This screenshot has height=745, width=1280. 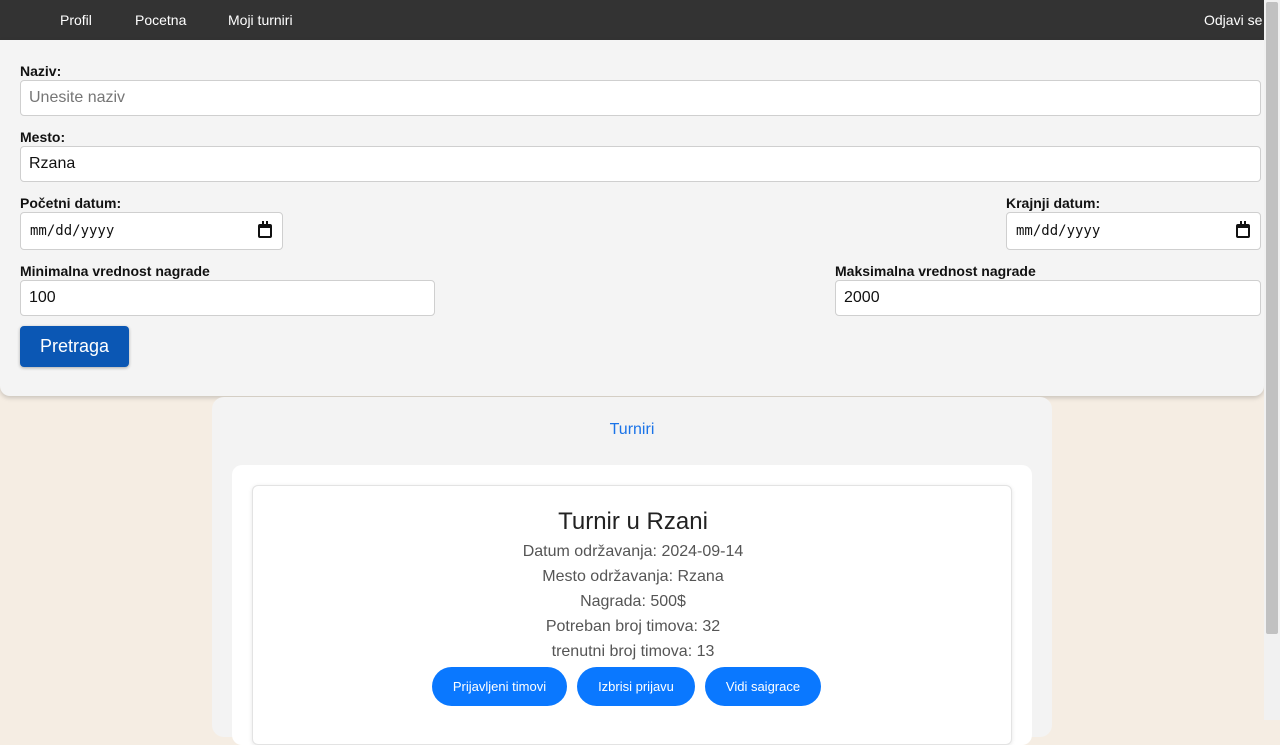 I want to click on mesto-input: Rzana, so click(x=640, y=164).